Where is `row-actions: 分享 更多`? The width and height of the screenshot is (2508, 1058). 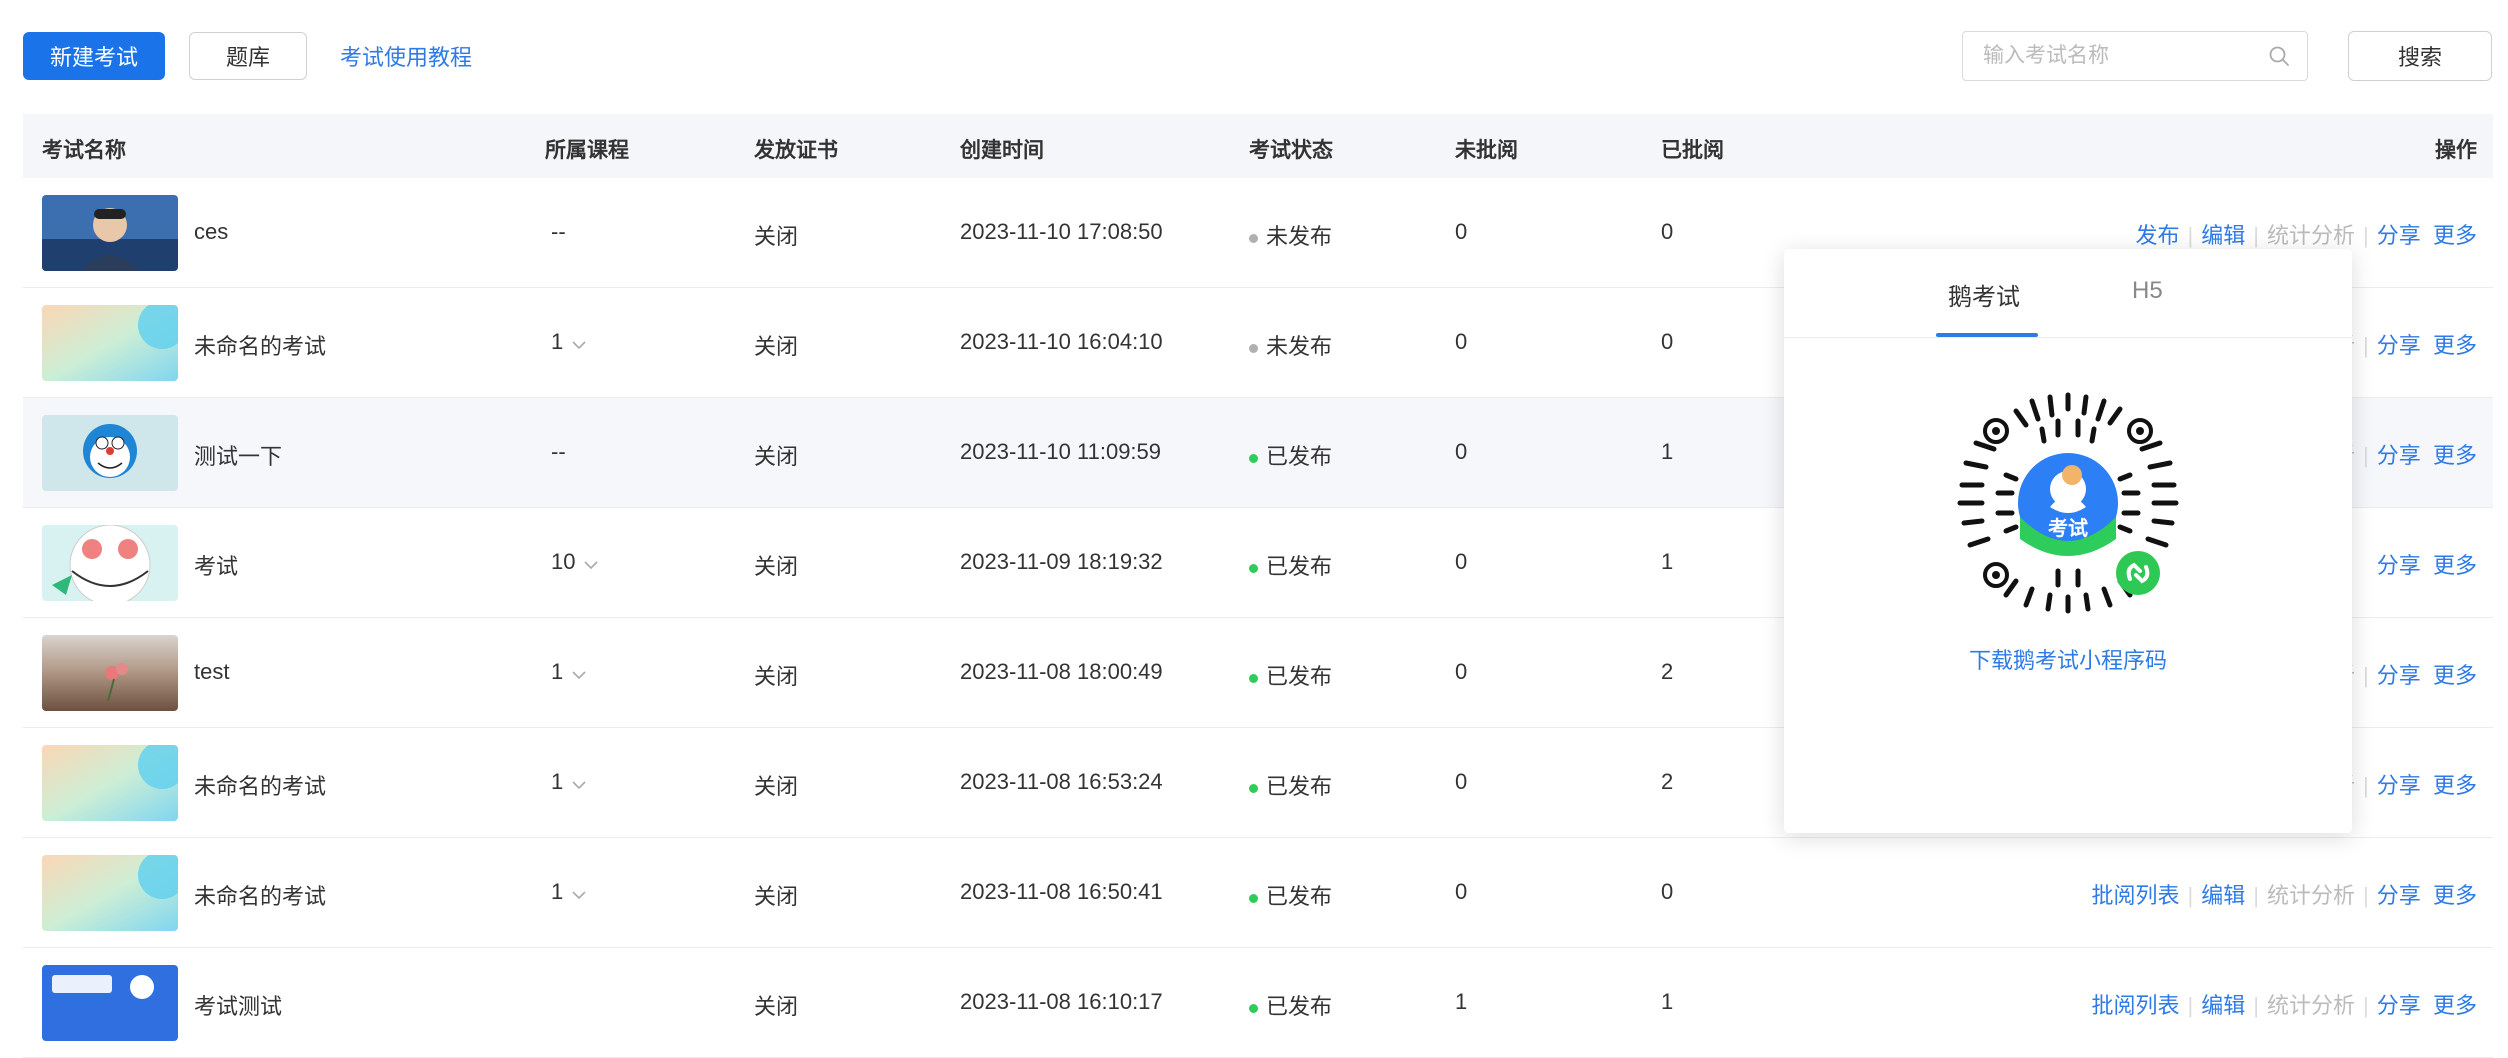
row-actions: 分享 更多 is located at coordinates (2427, 564).